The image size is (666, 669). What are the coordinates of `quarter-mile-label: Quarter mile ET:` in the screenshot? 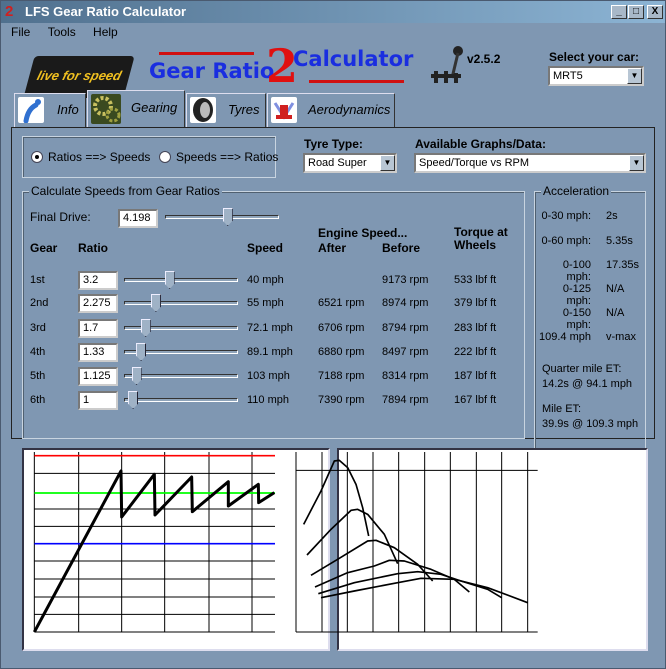 It's located at (582, 369).